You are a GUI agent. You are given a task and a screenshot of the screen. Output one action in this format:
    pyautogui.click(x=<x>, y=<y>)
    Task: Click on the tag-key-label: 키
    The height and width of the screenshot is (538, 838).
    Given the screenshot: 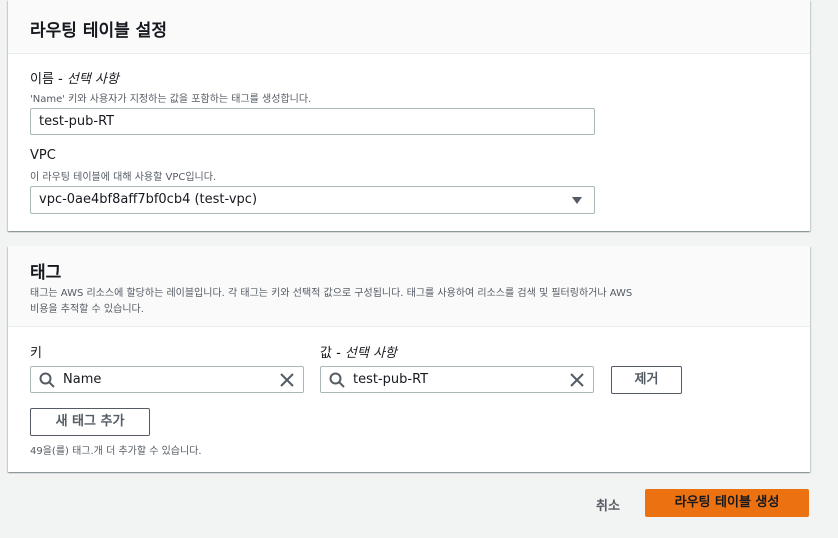 What is the action you would take?
    pyautogui.click(x=36, y=353)
    